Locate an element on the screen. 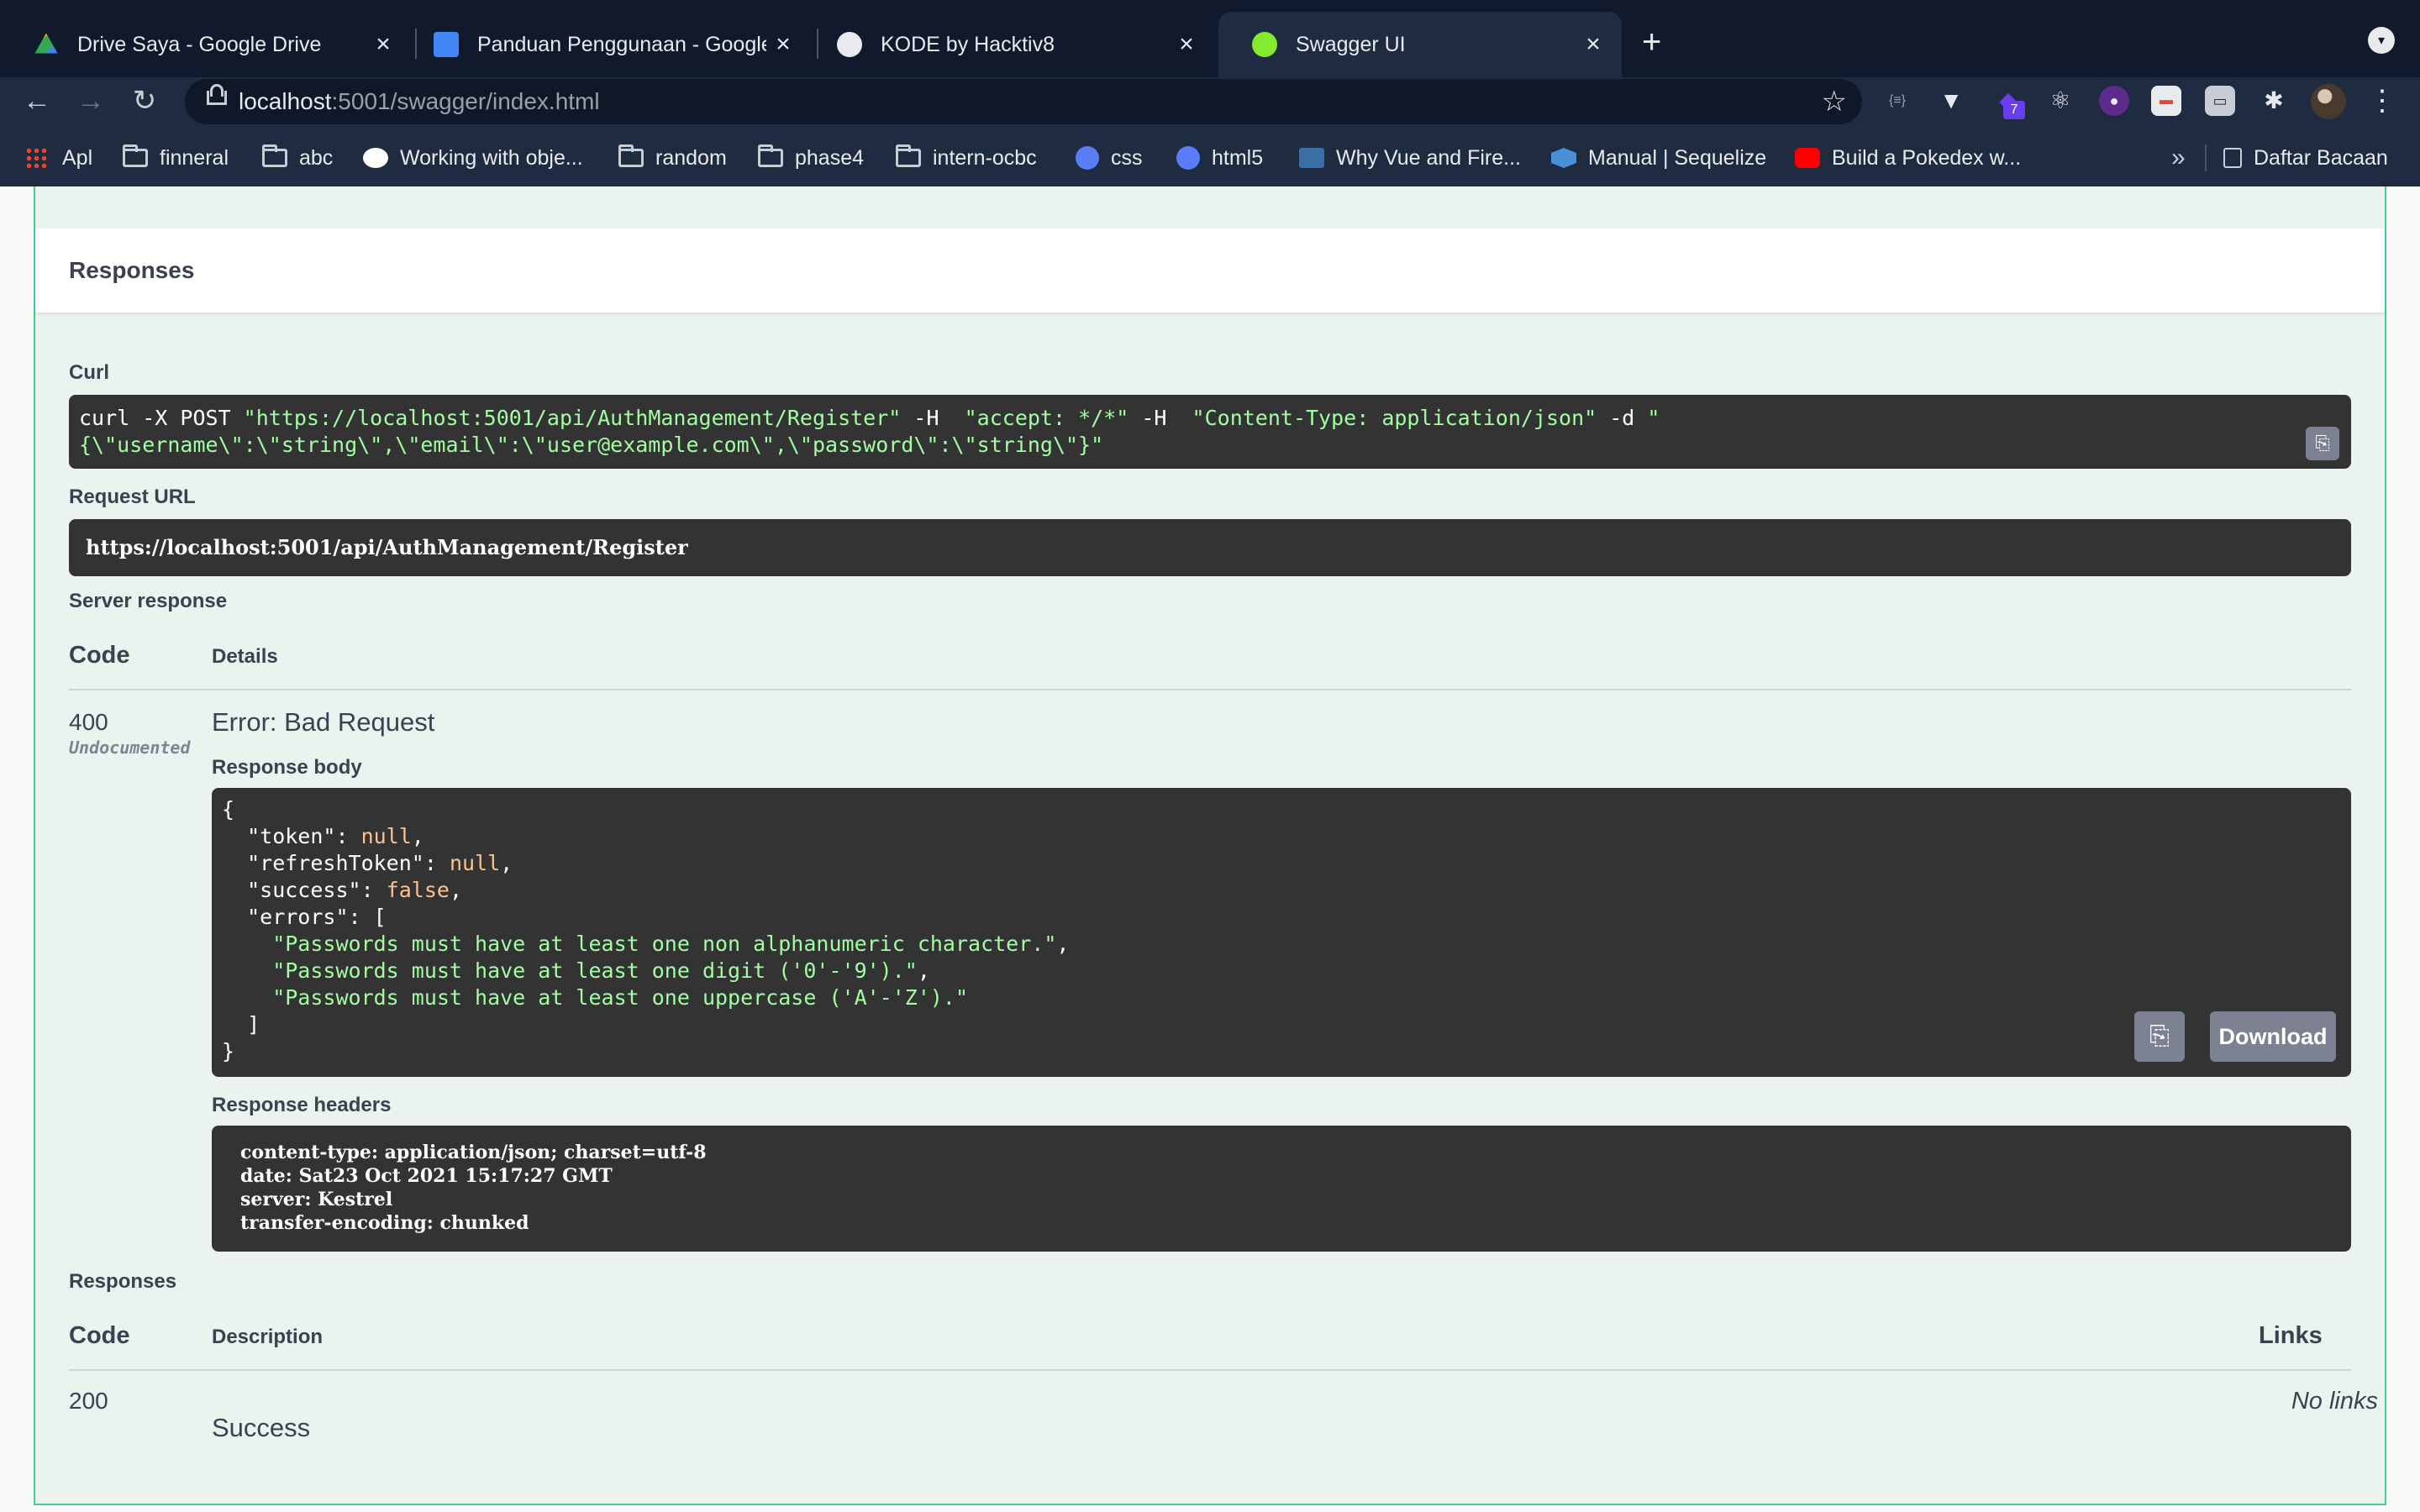 This screenshot has width=2420, height=1512. extension-json-icon: {≡} is located at coordinates (1897, 101).